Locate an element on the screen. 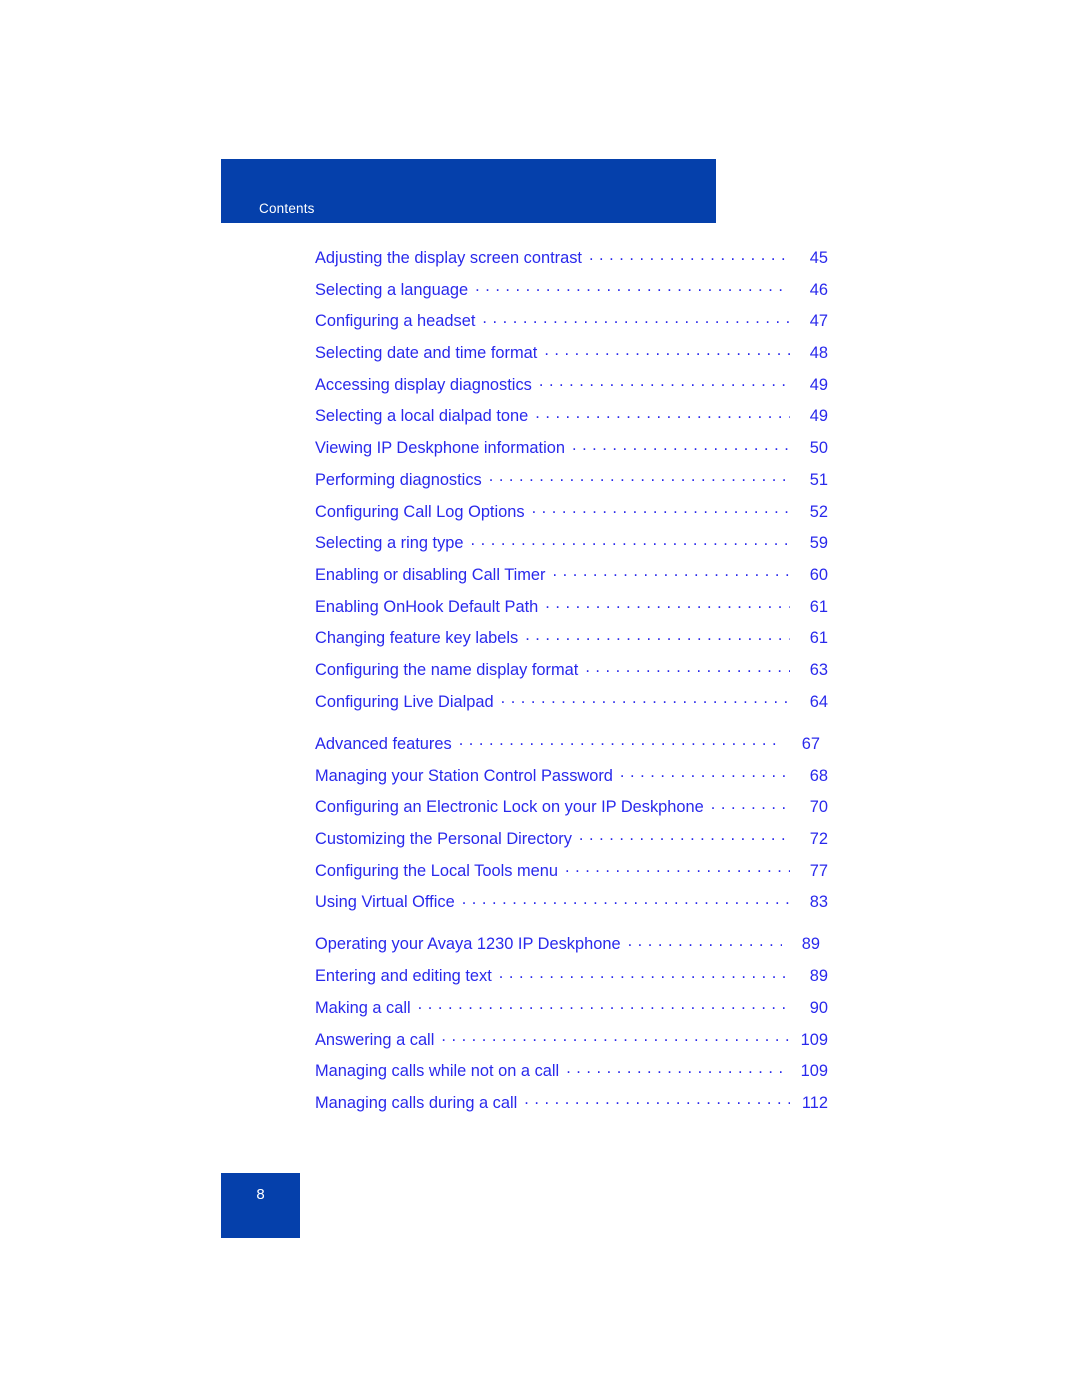 Image resolution: width=1080 pixels, height=1397 pixels. toc-entry-row: Configuring the name display format 63 is located at coordinates (571, 671).